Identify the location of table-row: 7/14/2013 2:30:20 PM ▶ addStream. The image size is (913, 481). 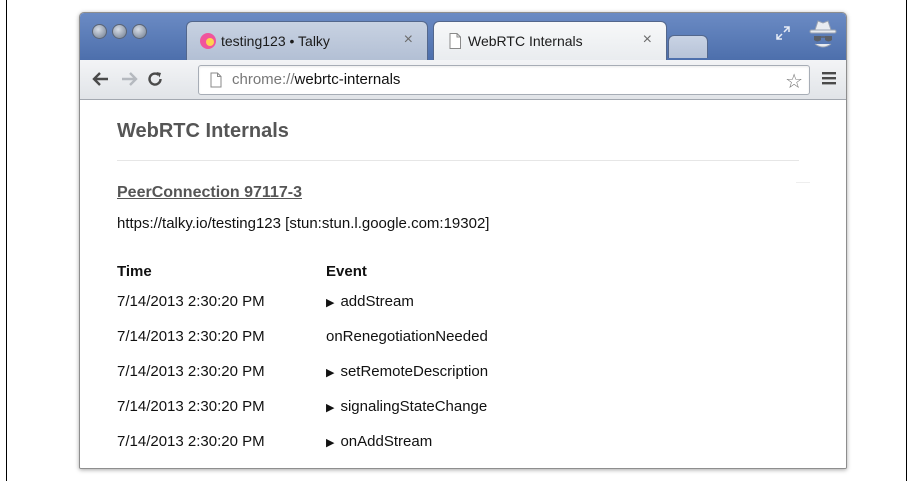
(302, 301).